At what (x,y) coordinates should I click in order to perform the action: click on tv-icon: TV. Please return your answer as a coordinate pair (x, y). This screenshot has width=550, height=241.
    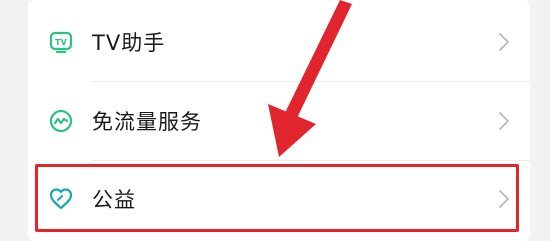
    Looking at the image, I should click on (61, 42).